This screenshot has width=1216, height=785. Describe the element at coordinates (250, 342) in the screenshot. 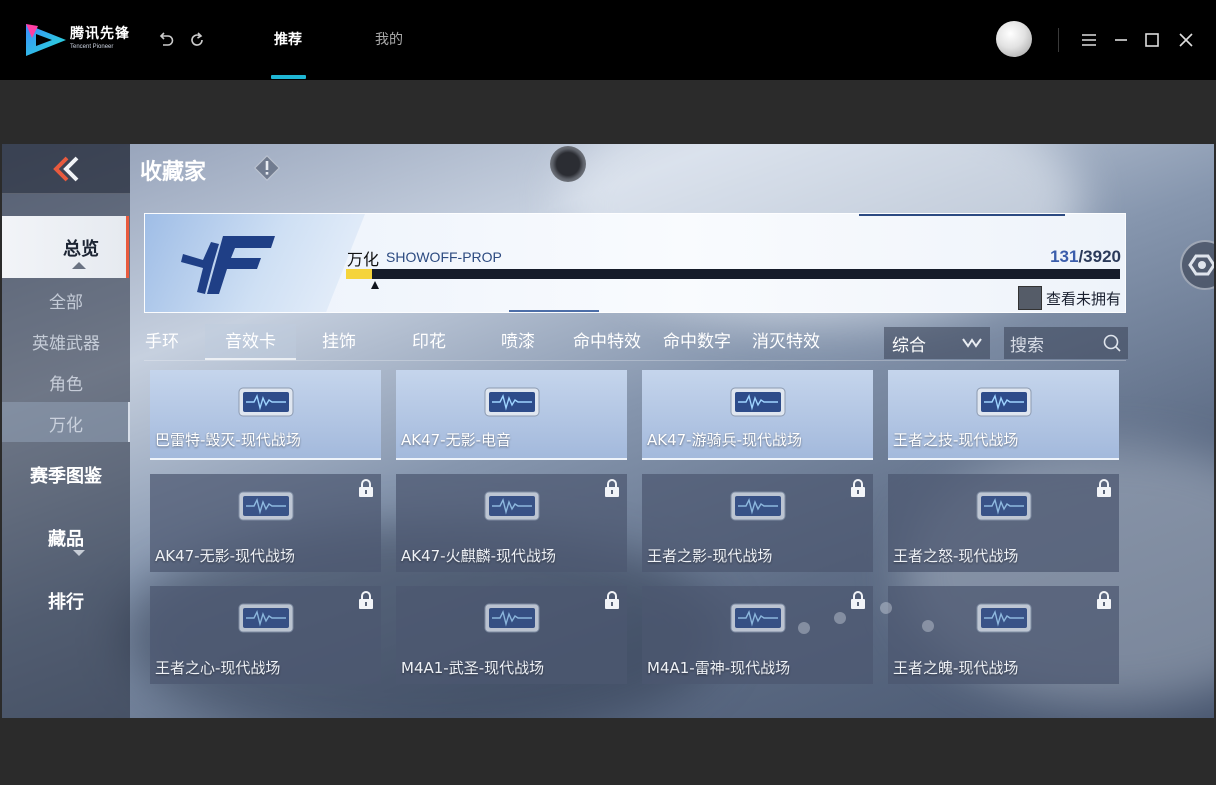

I see `tab-sound-card: 音效卡` at that location.